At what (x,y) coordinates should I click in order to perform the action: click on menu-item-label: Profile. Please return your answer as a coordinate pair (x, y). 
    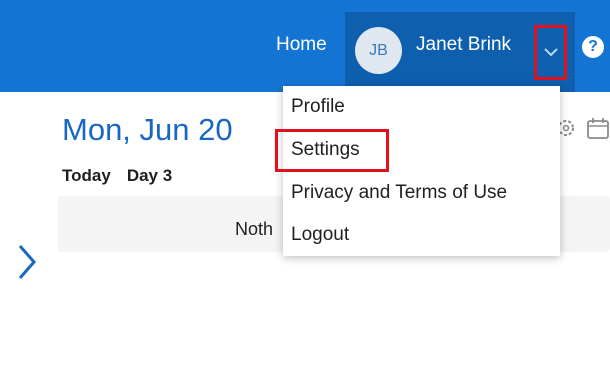
    Looking at the image, I should click on (318, 106).